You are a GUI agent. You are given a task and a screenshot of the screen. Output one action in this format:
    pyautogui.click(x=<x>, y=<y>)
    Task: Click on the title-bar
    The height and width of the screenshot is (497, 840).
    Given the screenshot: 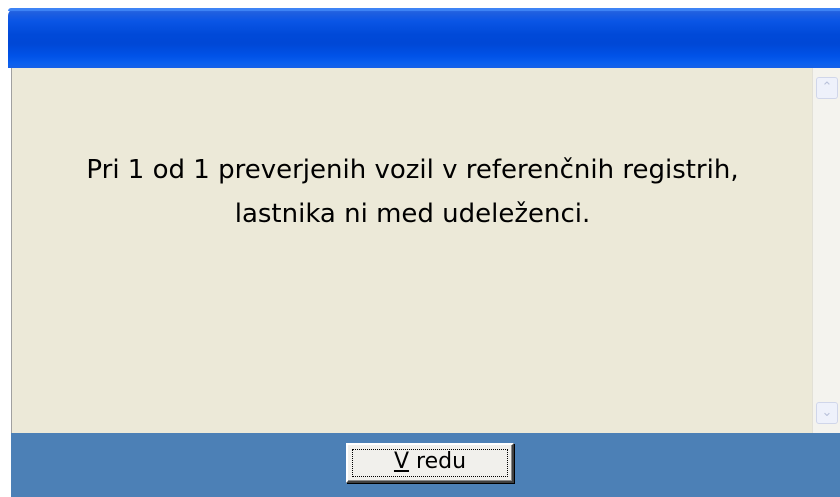 What is the action you would take?
    pyautogui.click(x=424, y=38)
    